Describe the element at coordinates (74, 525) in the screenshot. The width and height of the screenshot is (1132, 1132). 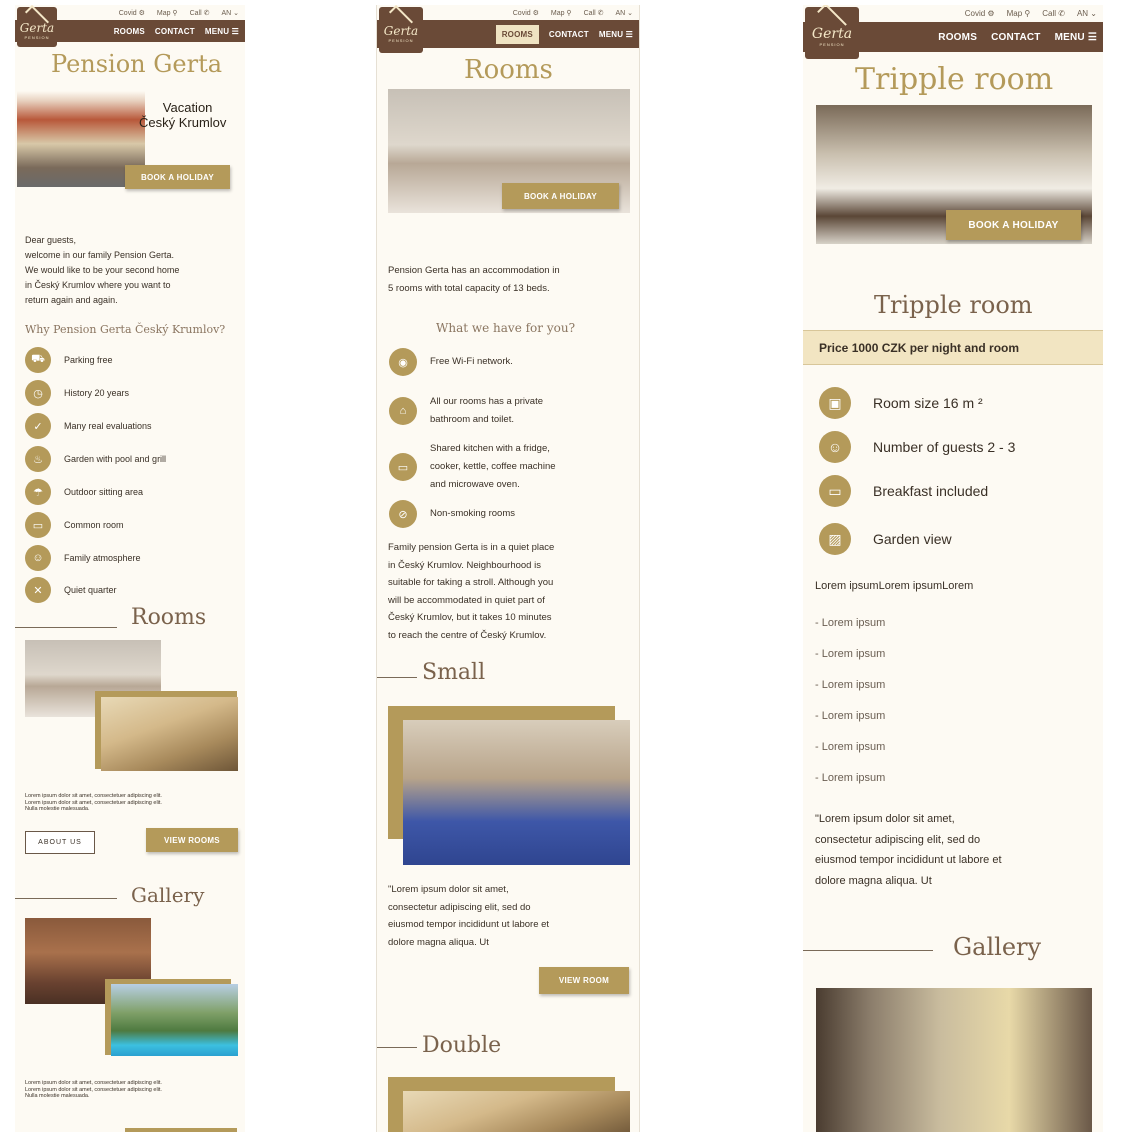
I see `feature-item: ▭ Common room` at that location.